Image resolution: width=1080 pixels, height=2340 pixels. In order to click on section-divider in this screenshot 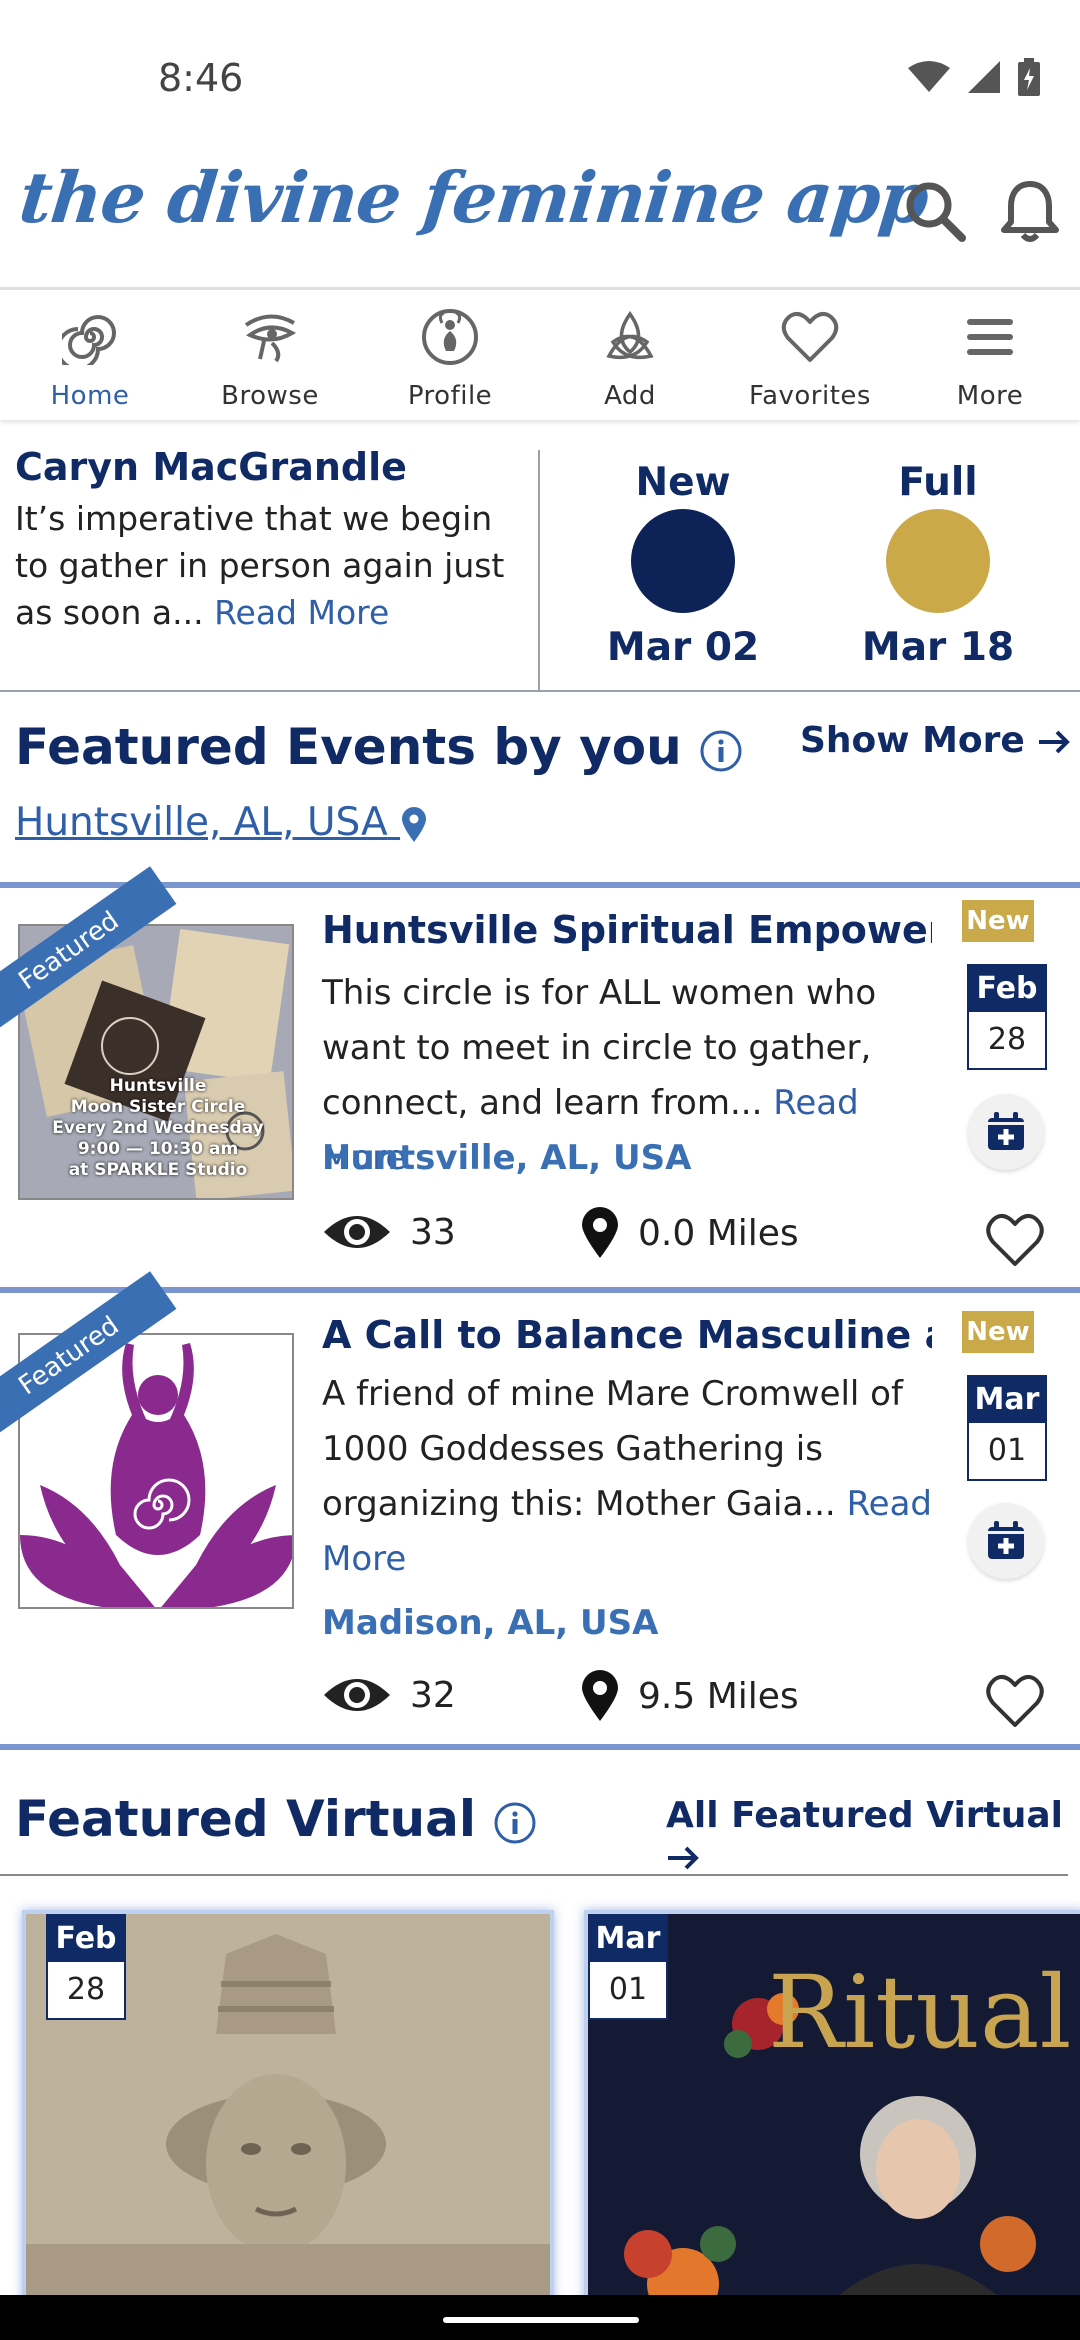, I will do `click(534, 1875)`.